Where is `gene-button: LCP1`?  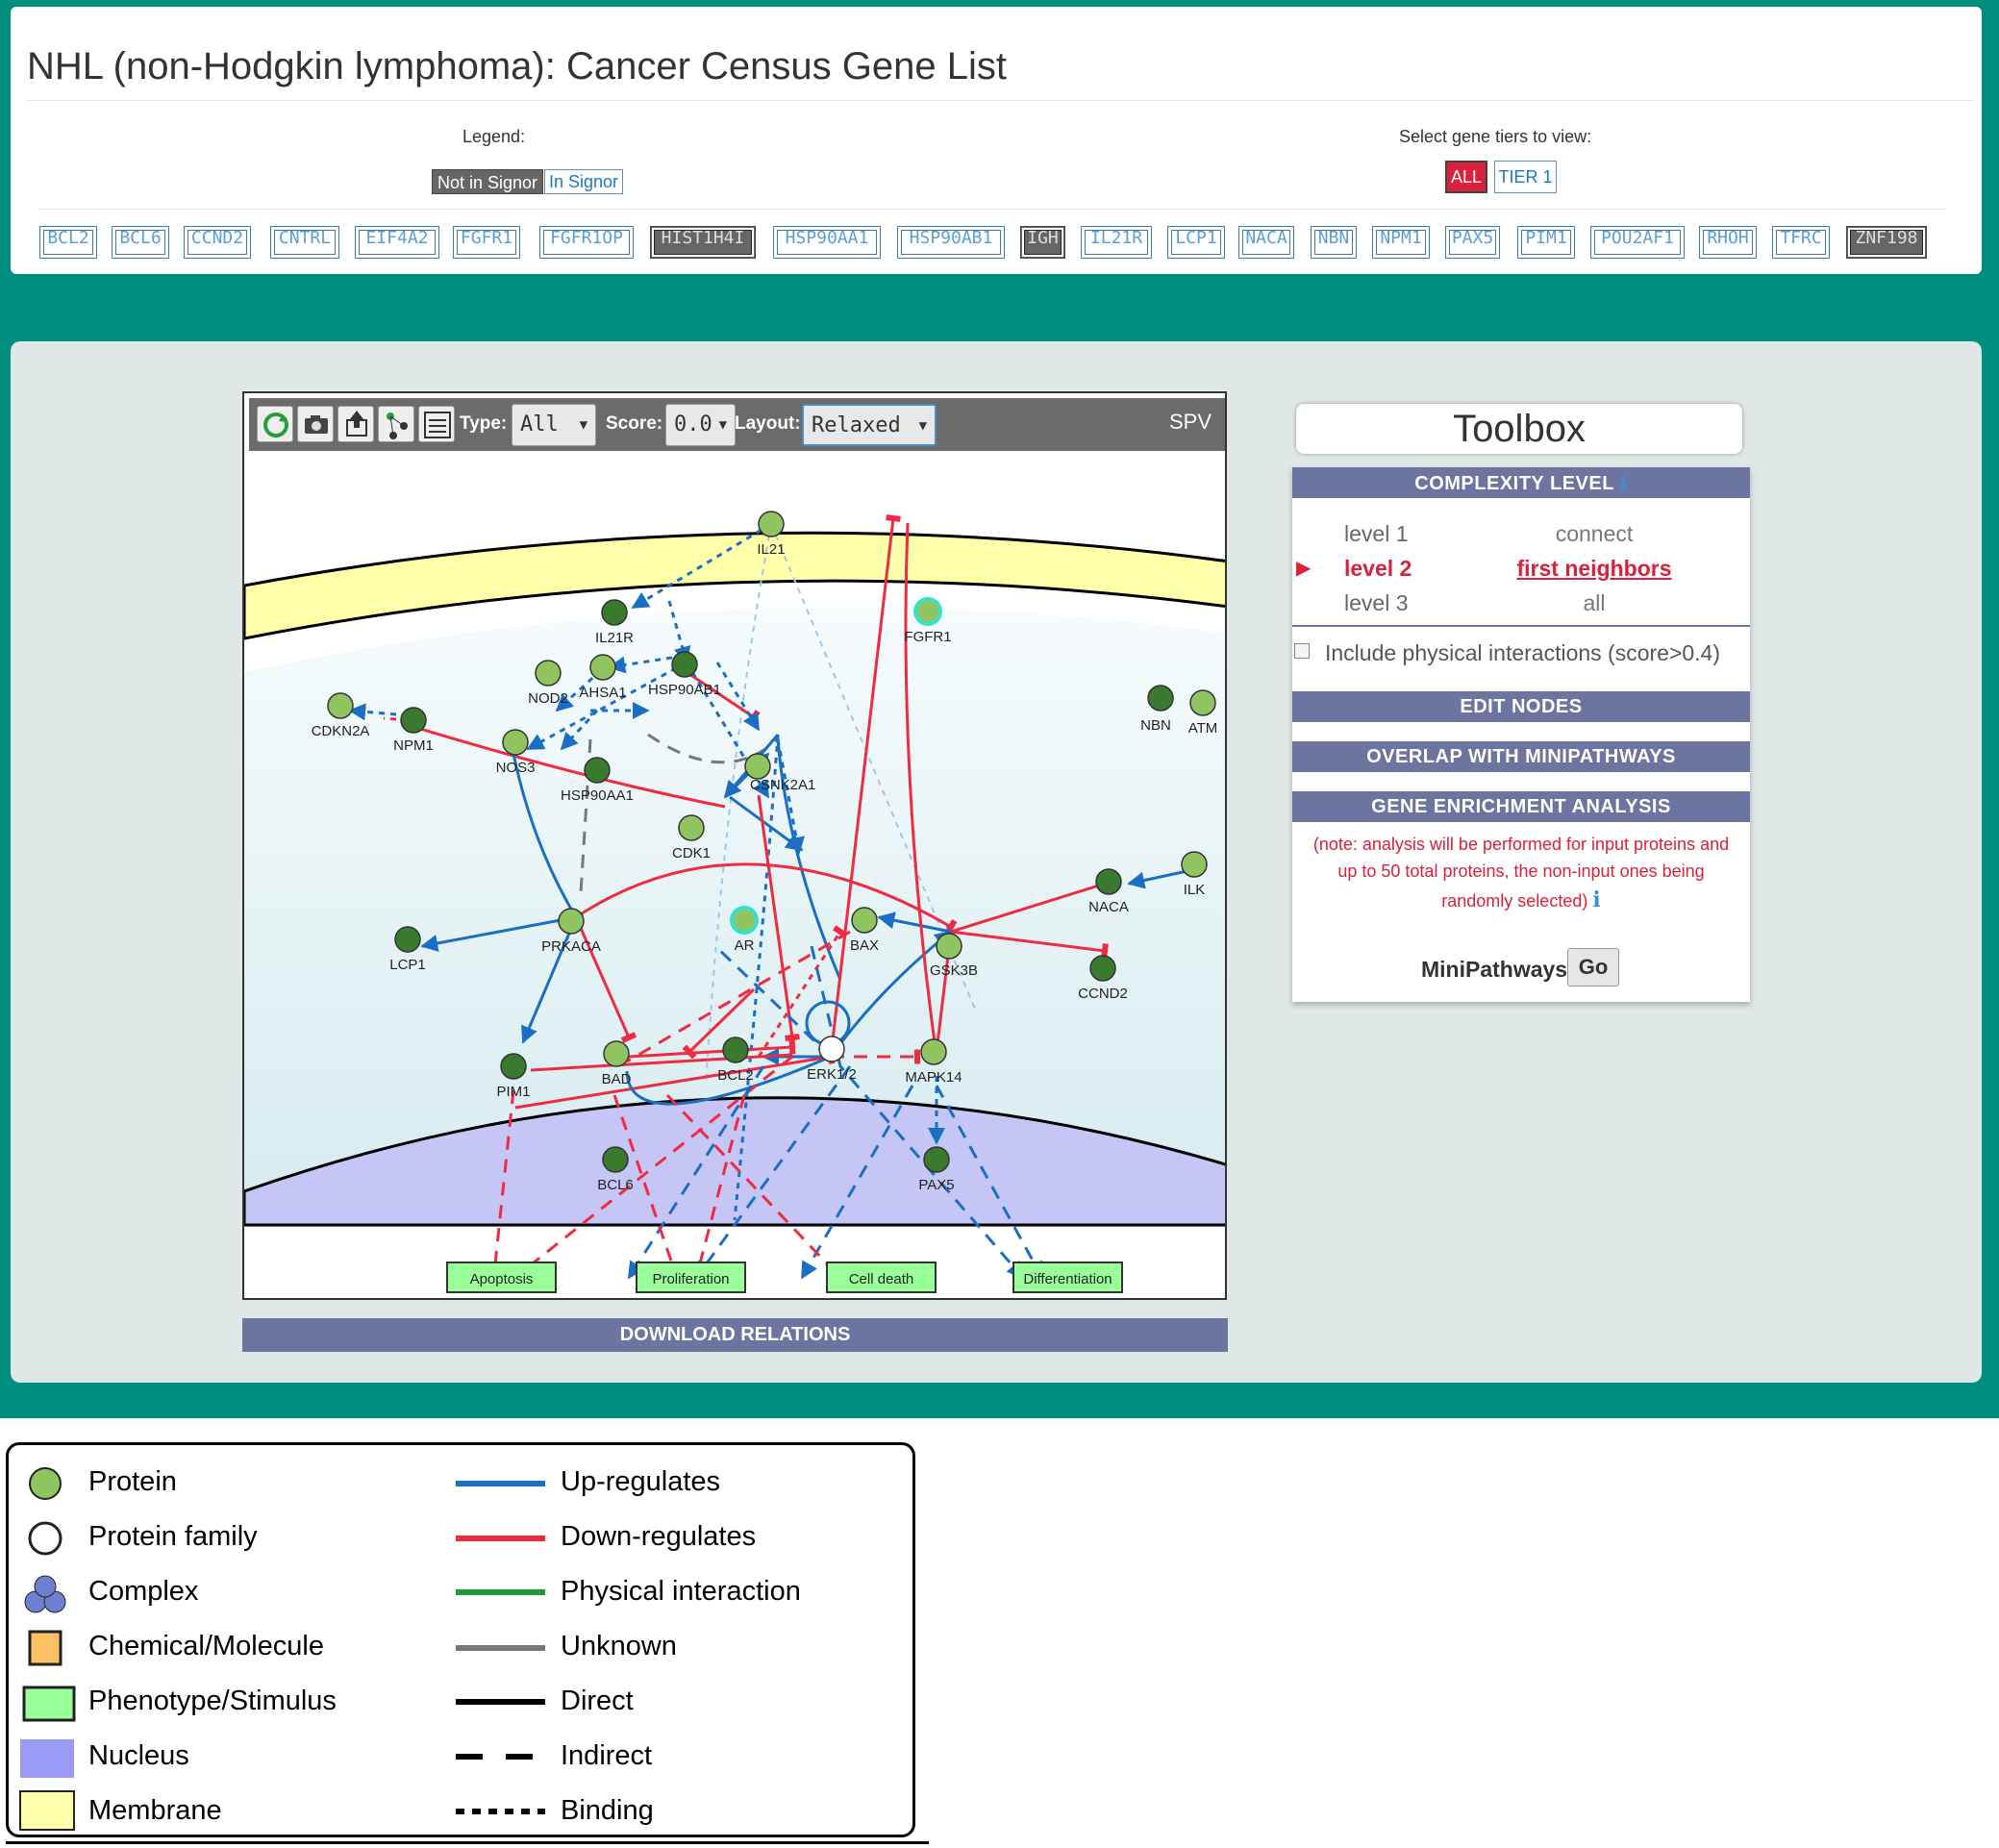 gene-button: LCP1 is located at coordinates (1196, 242).